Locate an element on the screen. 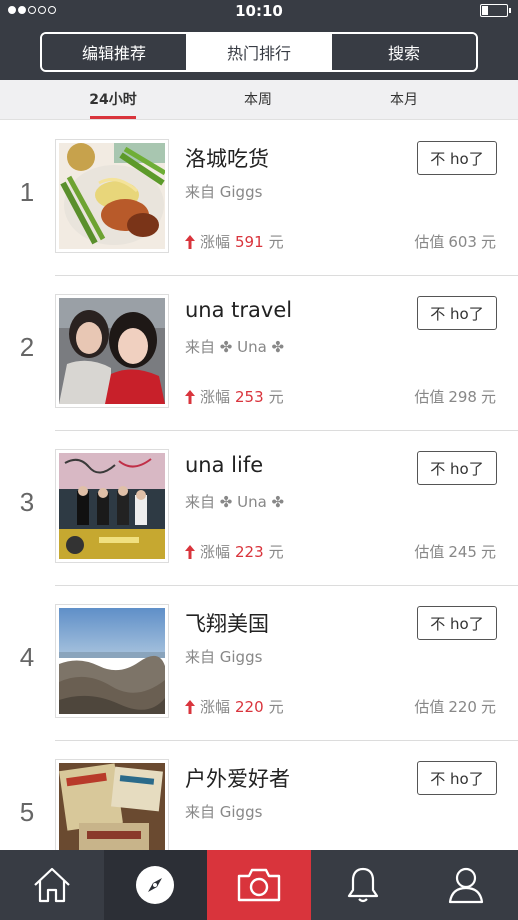 The width and height of the screenshot is (518, 920). street-photo is located at coordinates (112, 506).